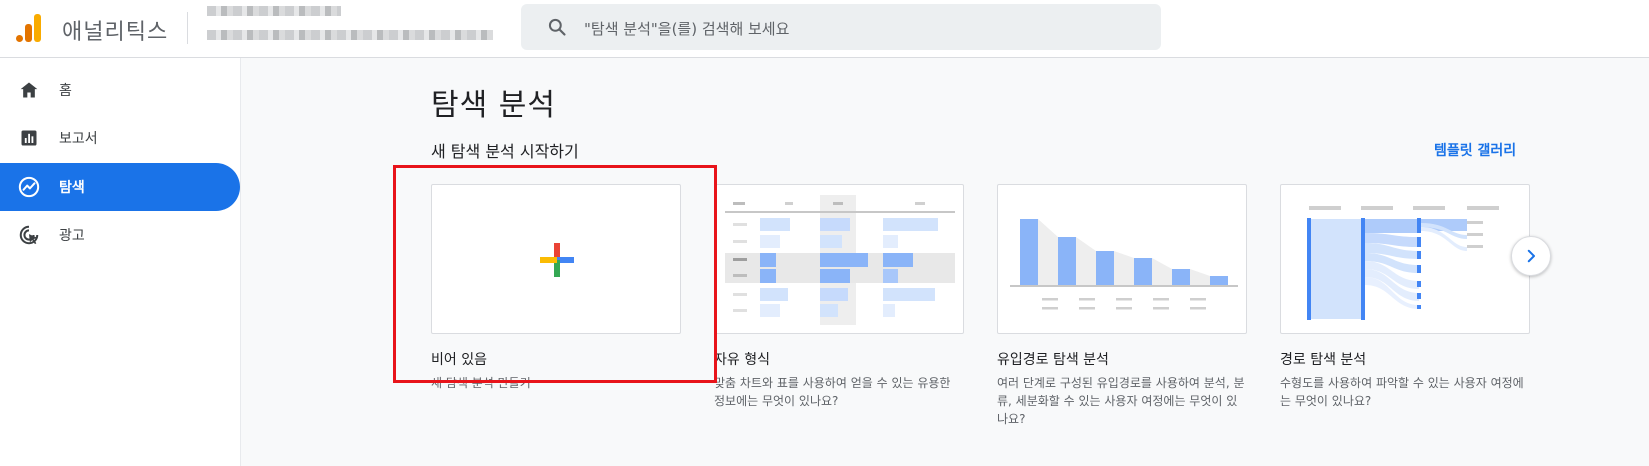  I want to click on card-blank: 비어 있음 새 탐색 분석 만들기, so click(556, 288).